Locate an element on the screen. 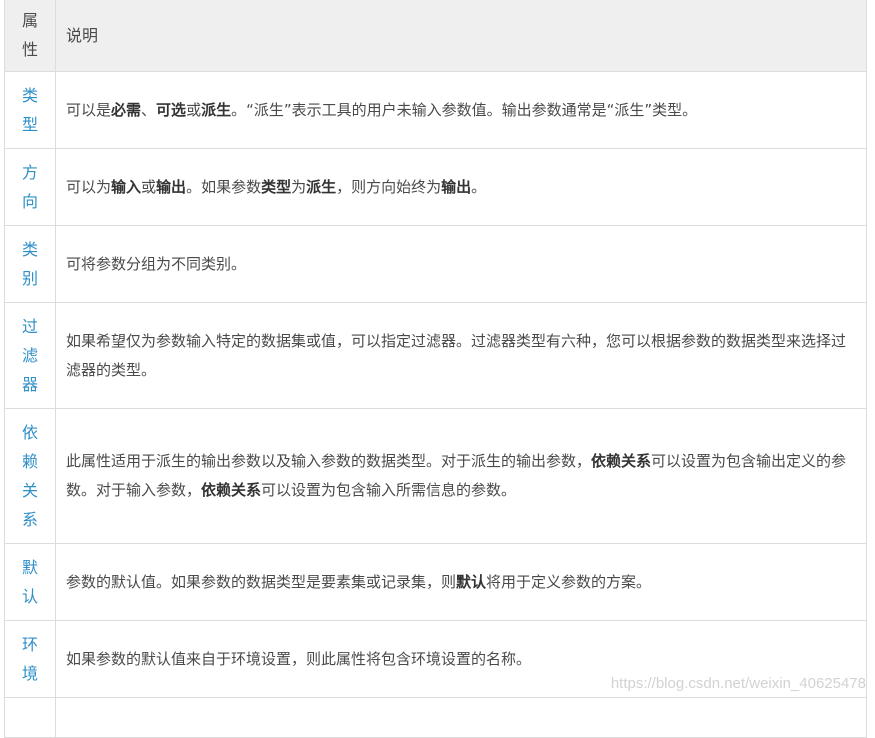  desc-text: 参数的默认值。如果参数的数据类型是要素集或记录集，则 is located at coordinates (261, 581).